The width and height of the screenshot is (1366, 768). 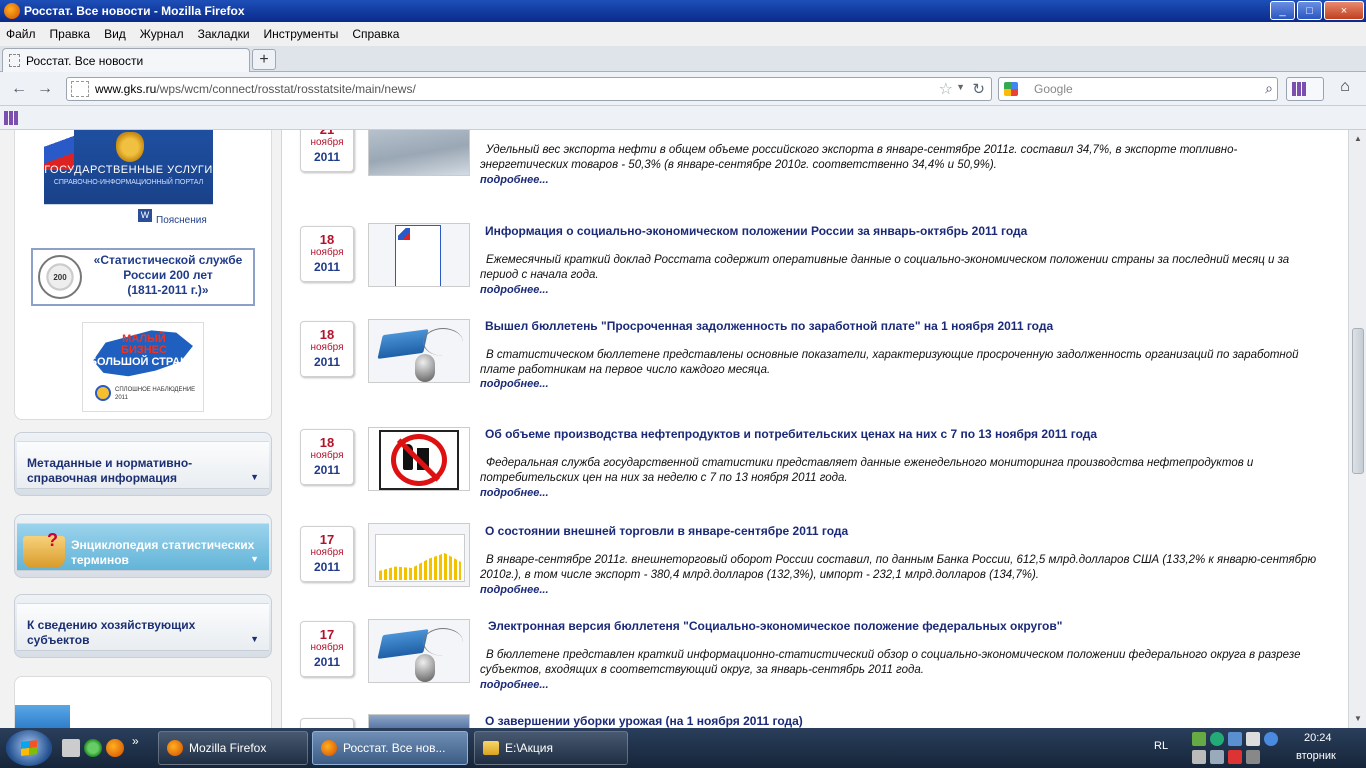 I want to click on page-scrollbar: ▲ ▼, so click(x=1357, y=429).